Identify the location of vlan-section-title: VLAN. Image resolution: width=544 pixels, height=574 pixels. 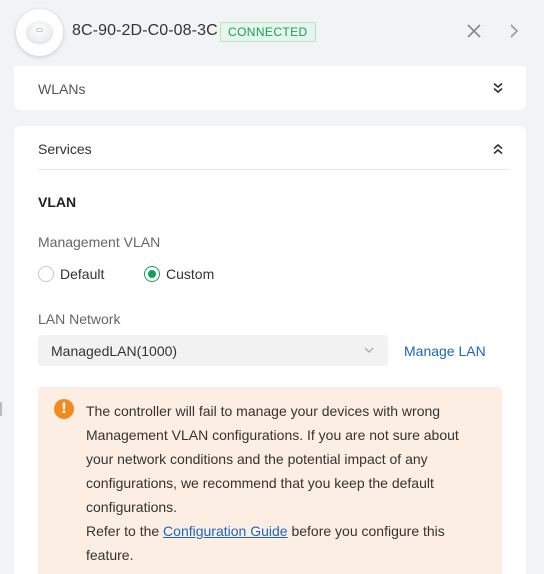
(57, 202).